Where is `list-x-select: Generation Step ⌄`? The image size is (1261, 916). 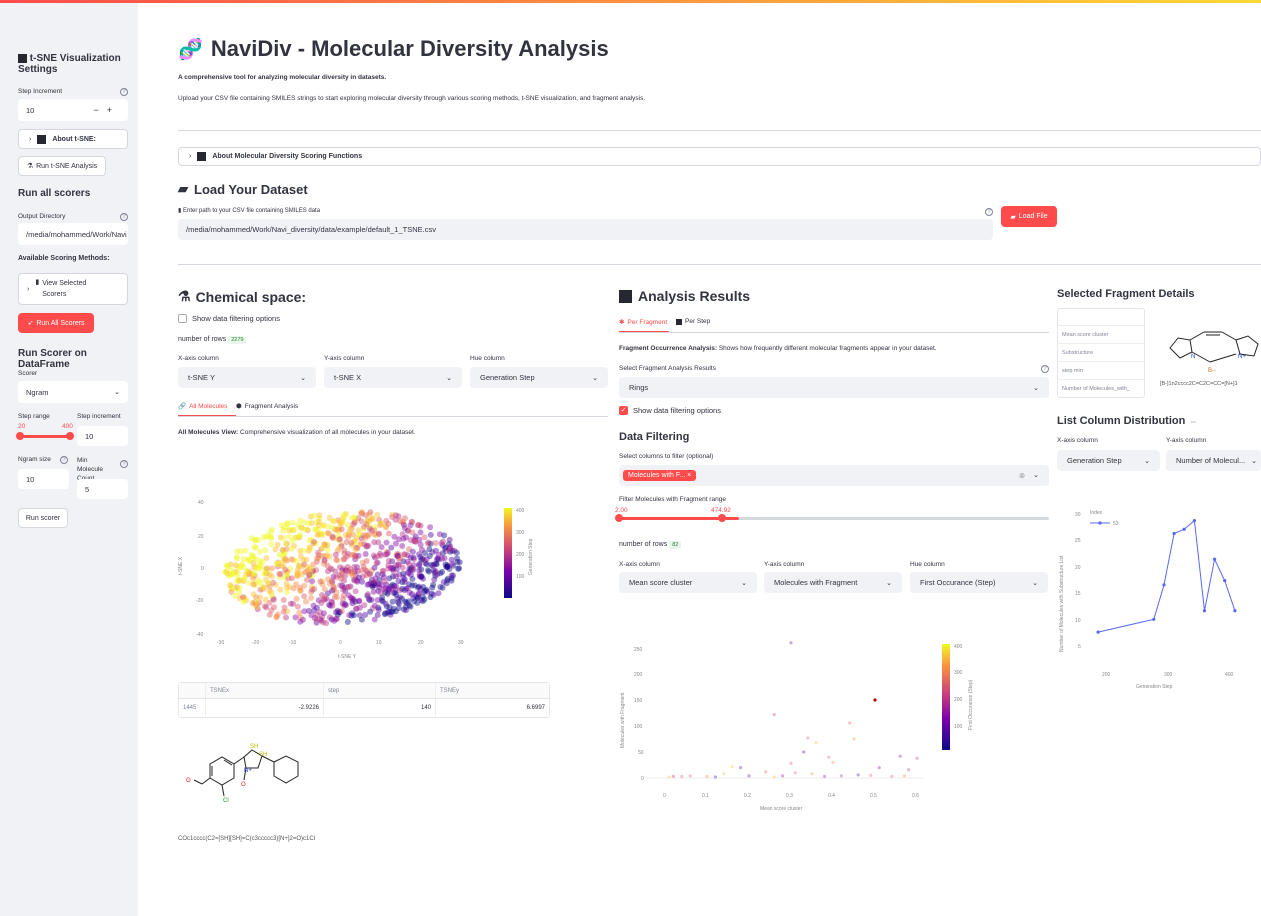
list-x-select: Generation Step ⌄ is located at coordinates (1108, 460).